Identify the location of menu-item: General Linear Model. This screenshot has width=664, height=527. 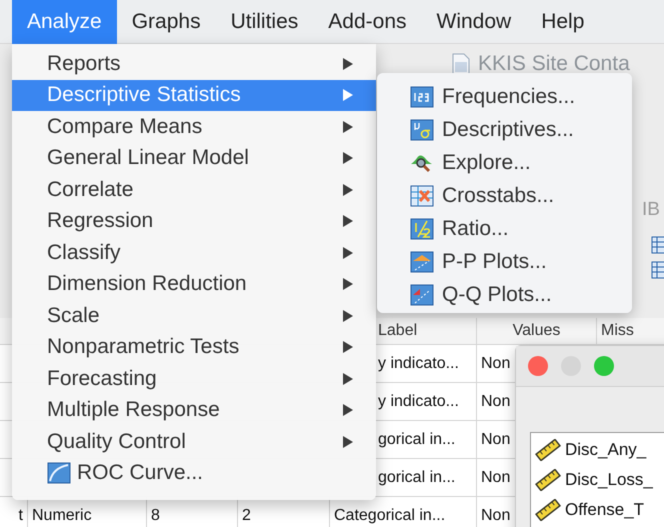
(194, 158).